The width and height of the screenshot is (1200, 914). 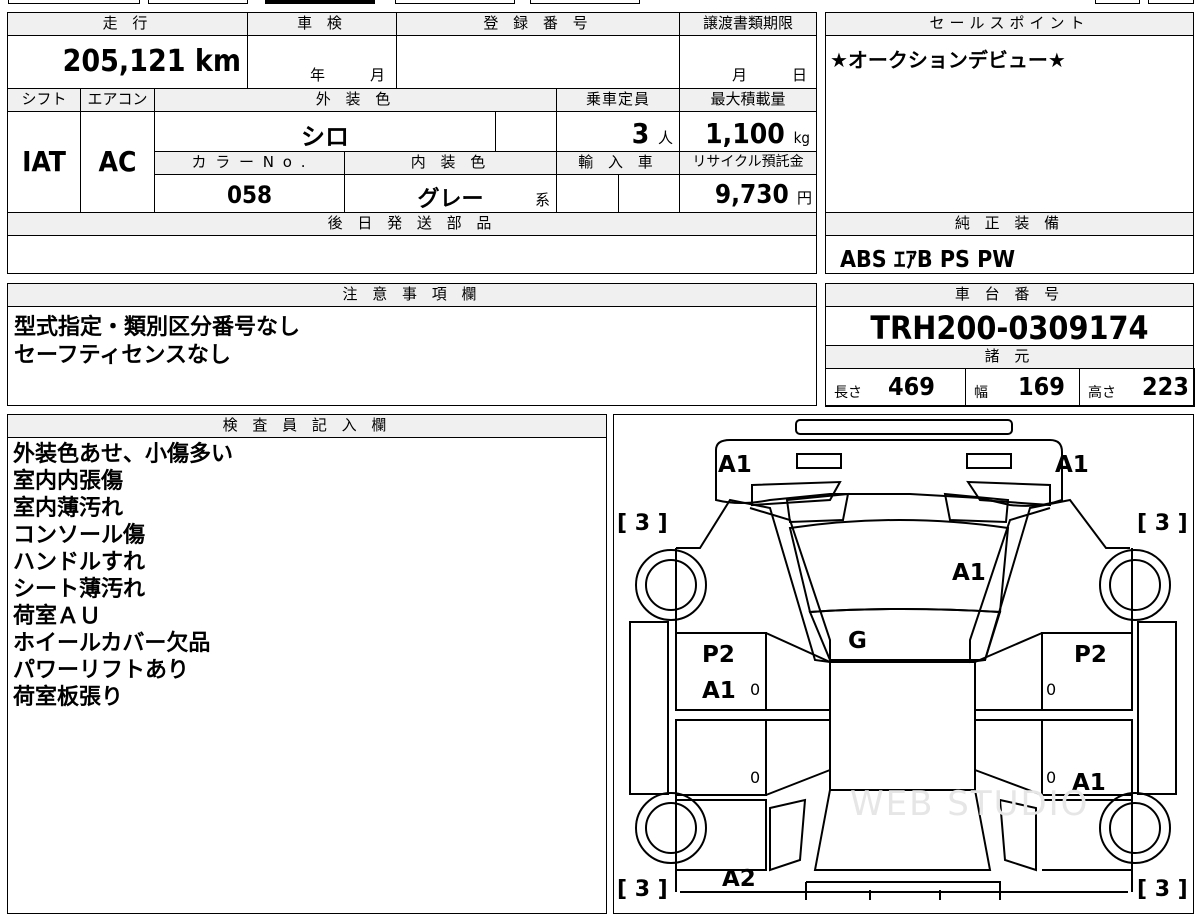 I want to click on rear-quarter-left, so click(x=788, y=835).